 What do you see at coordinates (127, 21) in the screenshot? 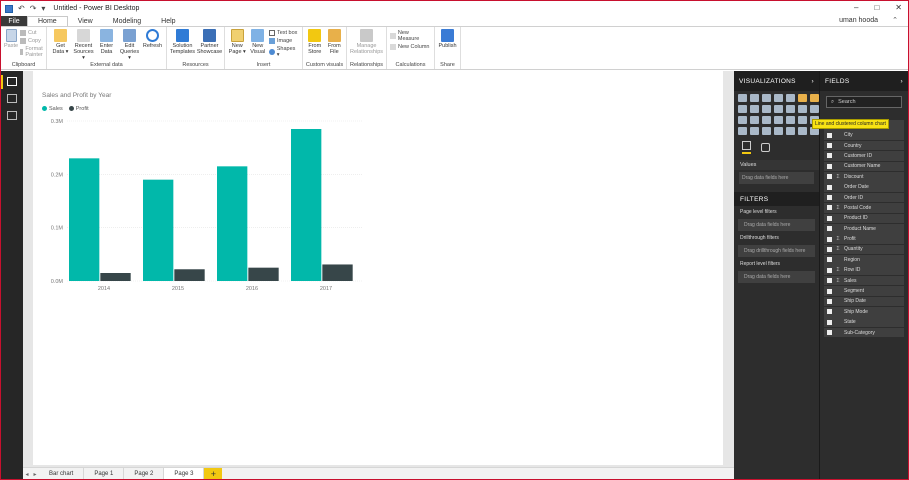
I see `tab-modeling: Modeling` at bounding box center [127, 21].